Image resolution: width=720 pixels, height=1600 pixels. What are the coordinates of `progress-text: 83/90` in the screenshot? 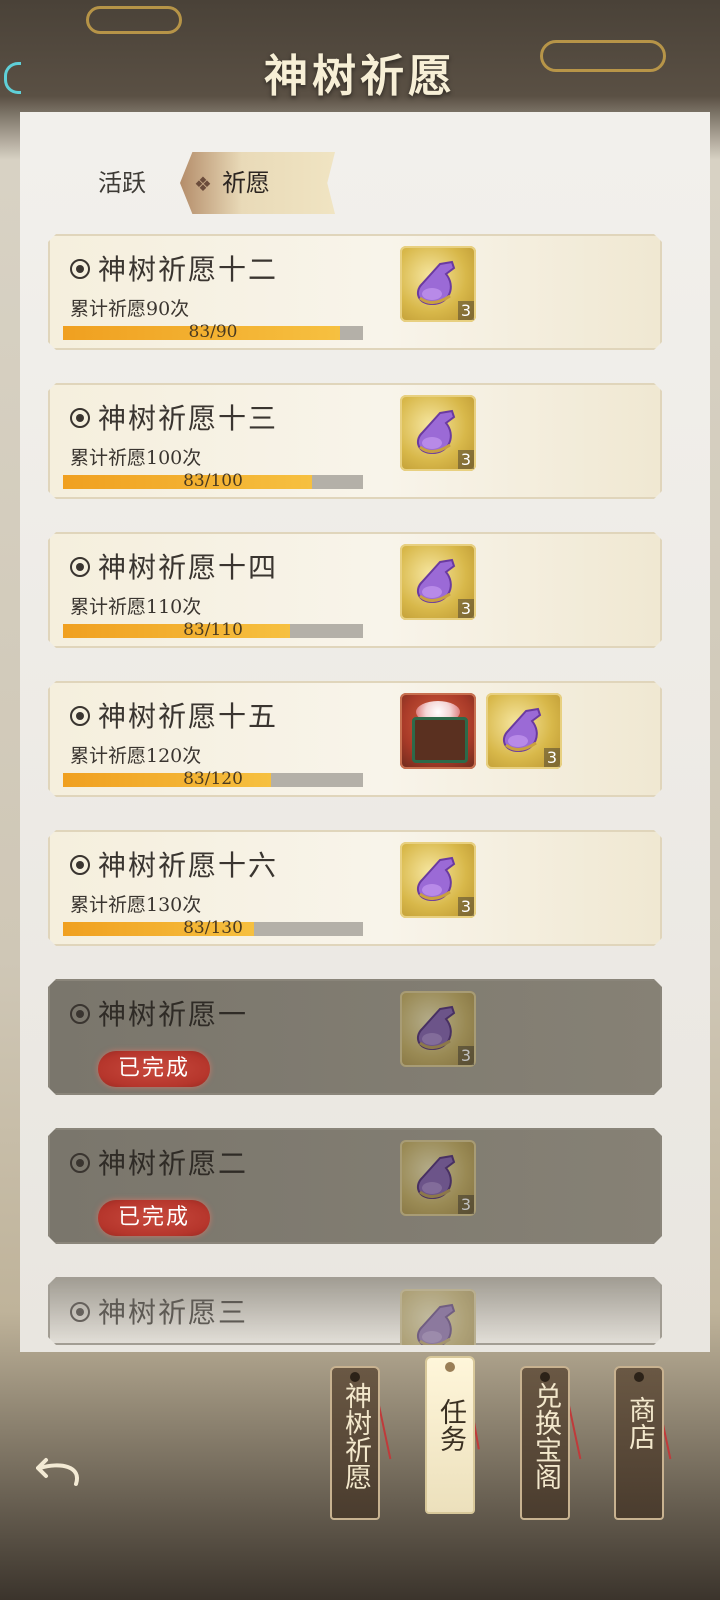 It's located at (213, 332).